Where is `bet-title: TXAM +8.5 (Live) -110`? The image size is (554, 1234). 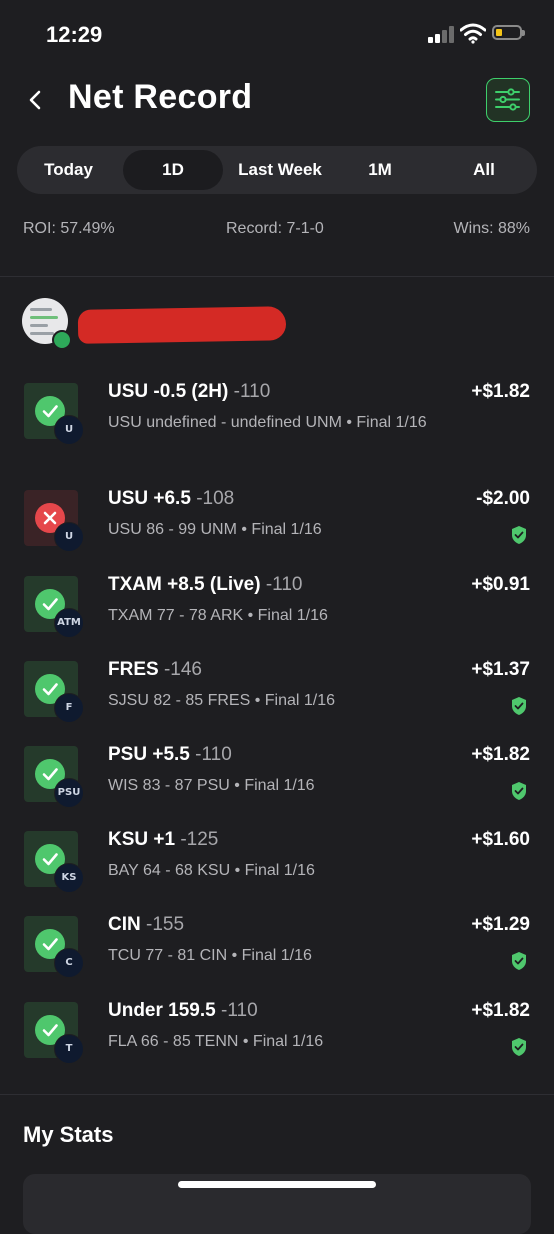
bet-title: TXAM +8.5 (Live) -110 is located at coordinates (205, 585).